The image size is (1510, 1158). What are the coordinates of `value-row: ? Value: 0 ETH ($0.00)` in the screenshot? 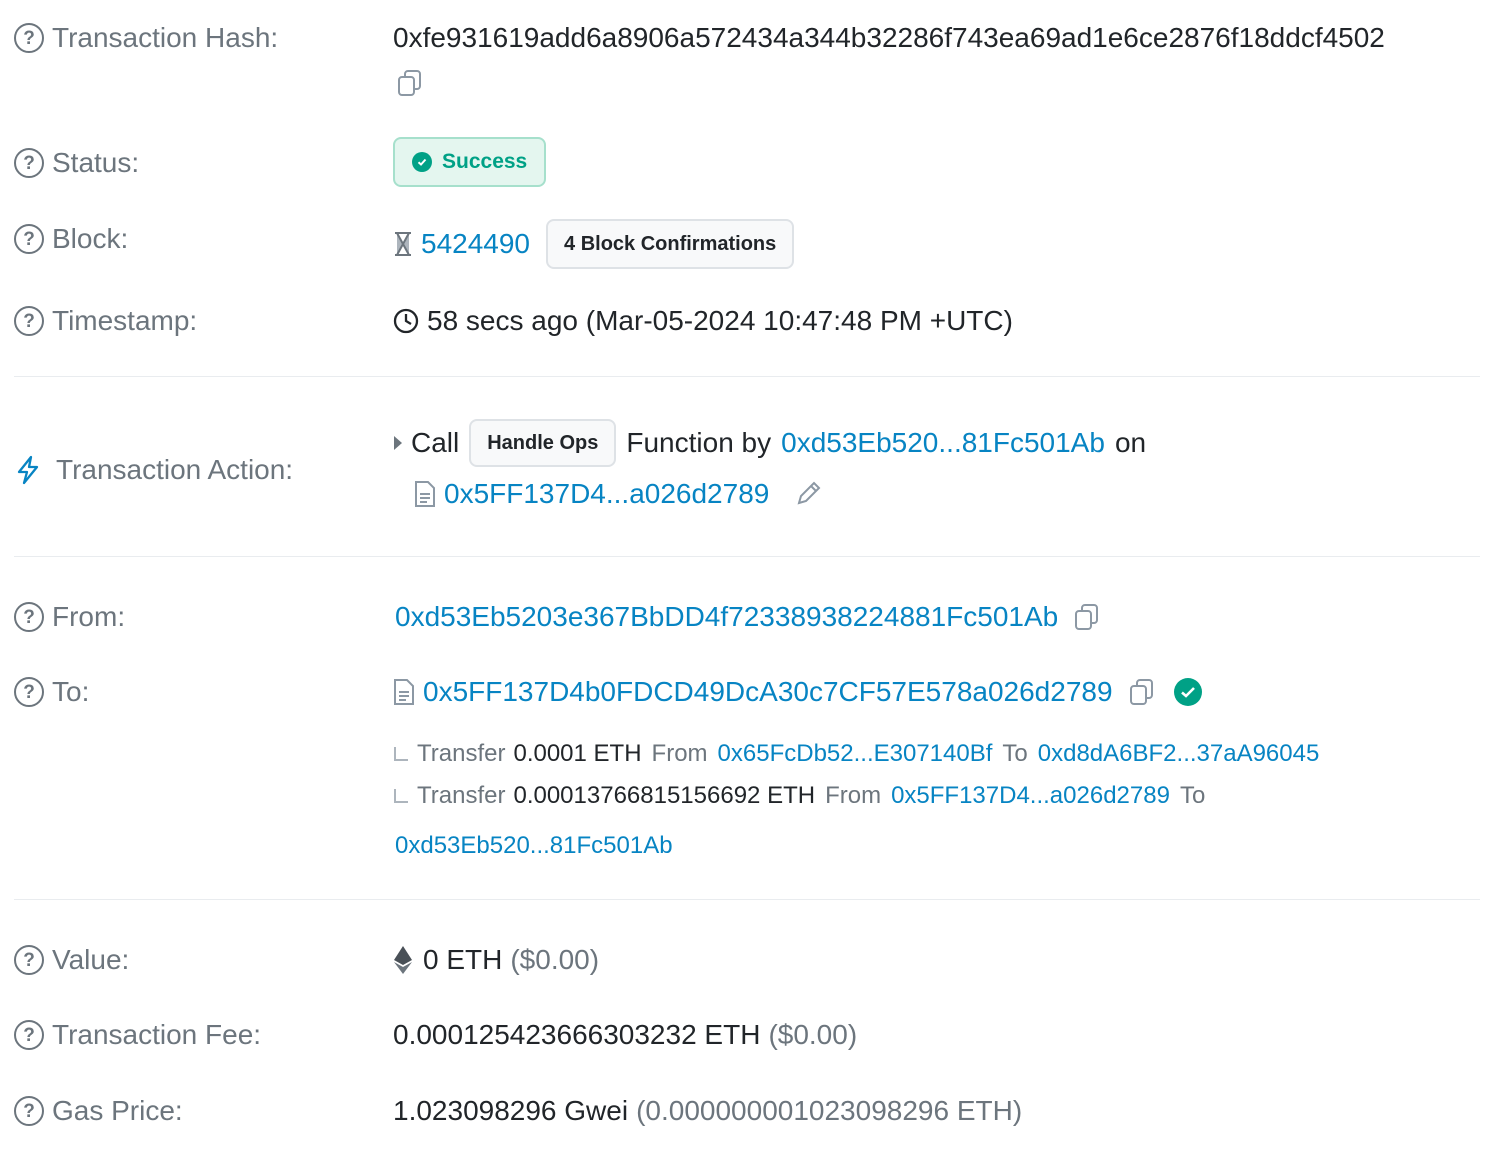 It's located at (747, 962).